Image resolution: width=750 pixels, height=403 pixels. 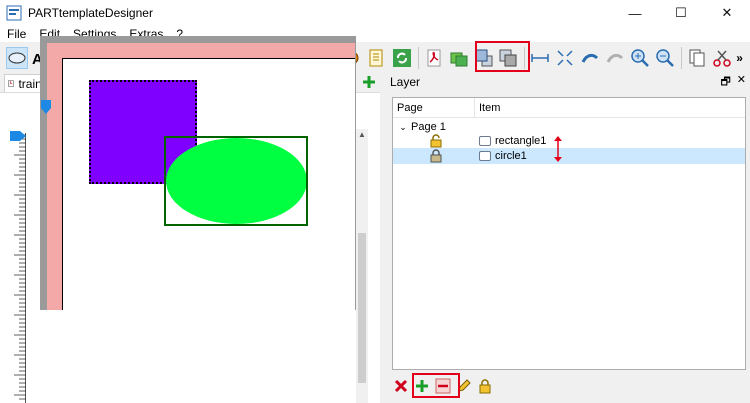 What do you see at coordinates (727, 13) in the screenshot?
I see `close-window-button: ✕` at bounding box center [727, 13].